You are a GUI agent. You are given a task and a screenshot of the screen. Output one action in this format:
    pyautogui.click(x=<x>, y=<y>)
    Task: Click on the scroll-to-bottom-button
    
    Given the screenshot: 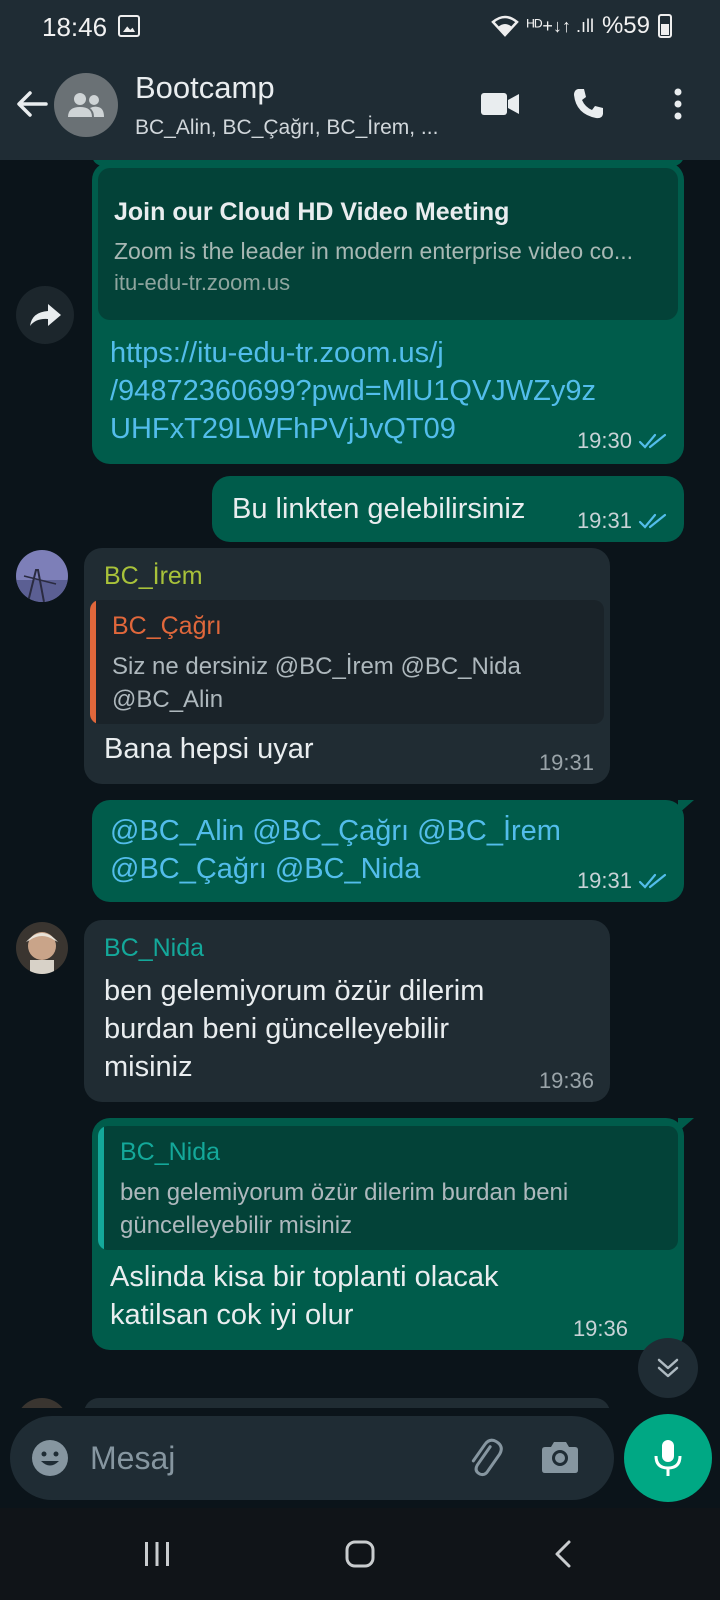 What is the action you would take?
    pyautogui.click(x=668, y=1368)
    